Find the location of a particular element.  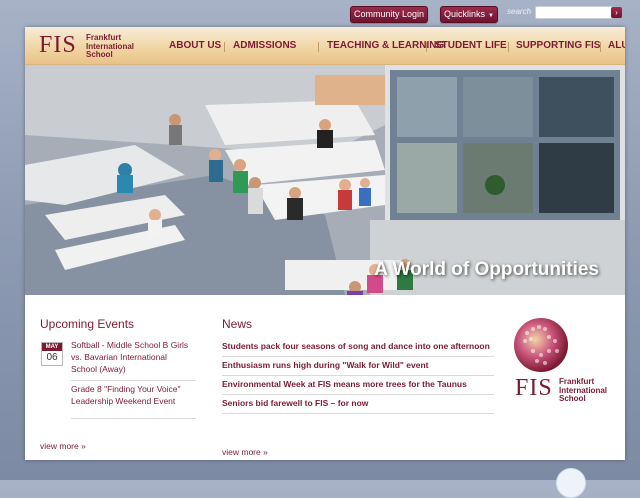

logo-school-name: Frankfurt International School is located at coordinates (110, 46).